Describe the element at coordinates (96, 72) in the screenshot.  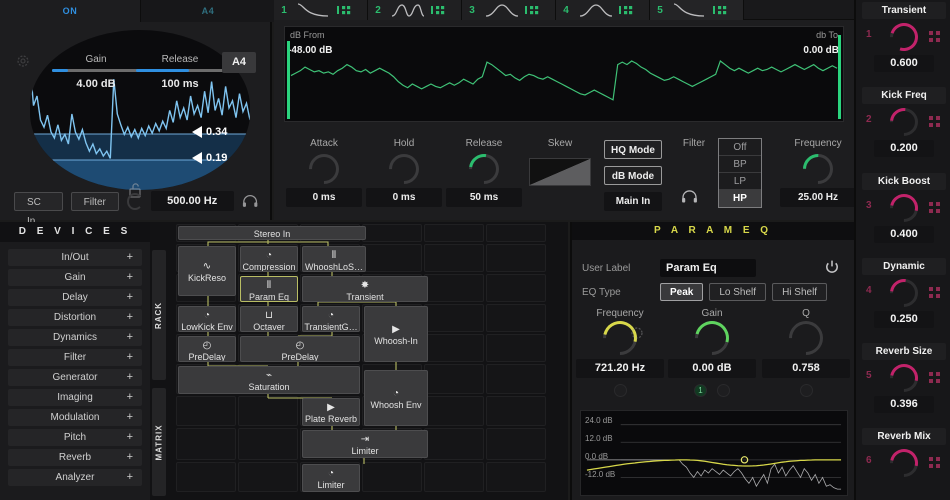
I see `gain-control: Gain 4.00 dB` at that location.